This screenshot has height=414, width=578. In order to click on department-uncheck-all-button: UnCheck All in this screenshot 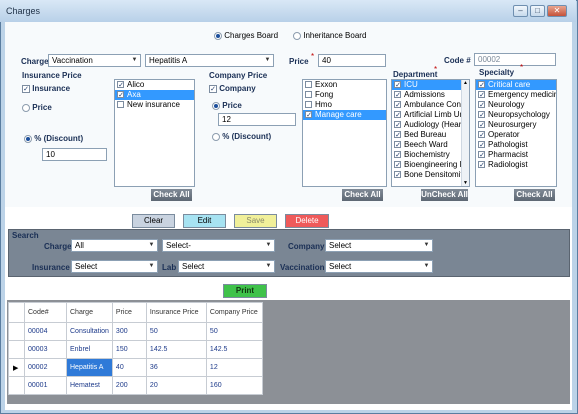, I will do `click(444, 195)`.